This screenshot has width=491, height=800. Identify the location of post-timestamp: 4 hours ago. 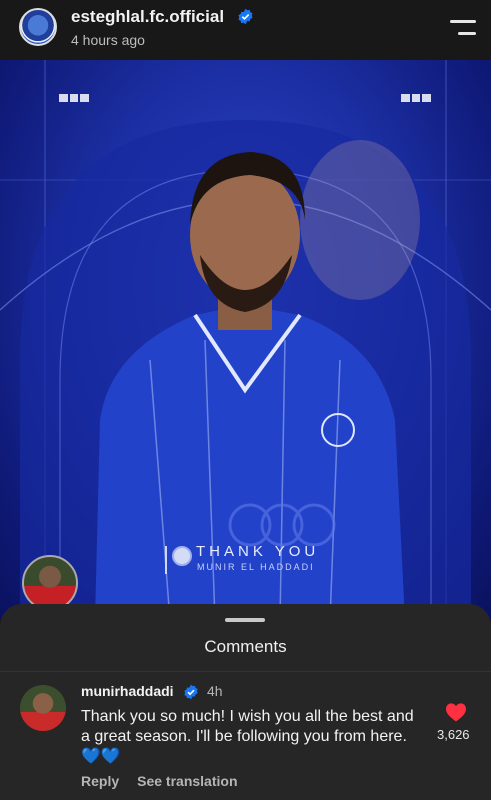
(108, 40).